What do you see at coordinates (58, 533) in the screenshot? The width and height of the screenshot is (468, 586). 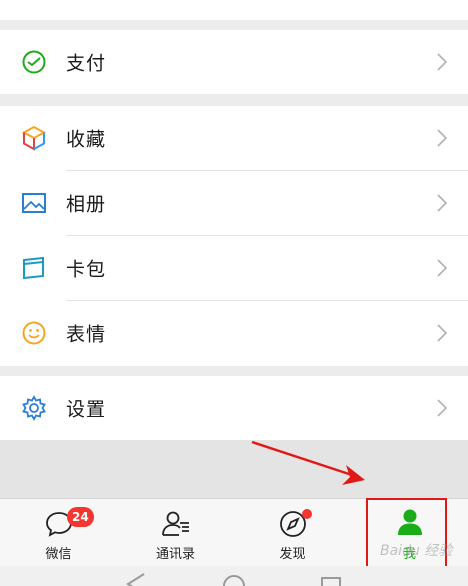 I see `tab-chats: 24 微信` at bounding box center [58, 533].